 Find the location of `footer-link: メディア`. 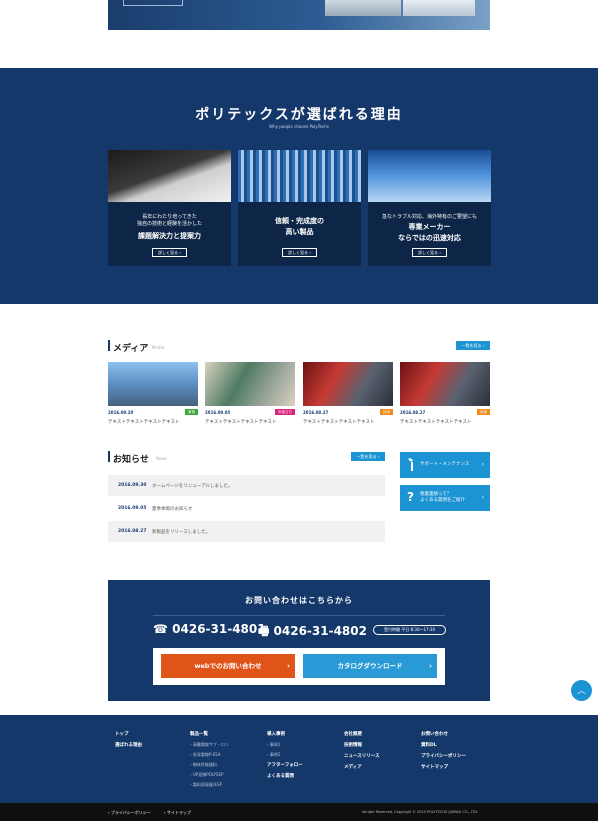

footer-link: メディア is located at coordinates (362, 767).